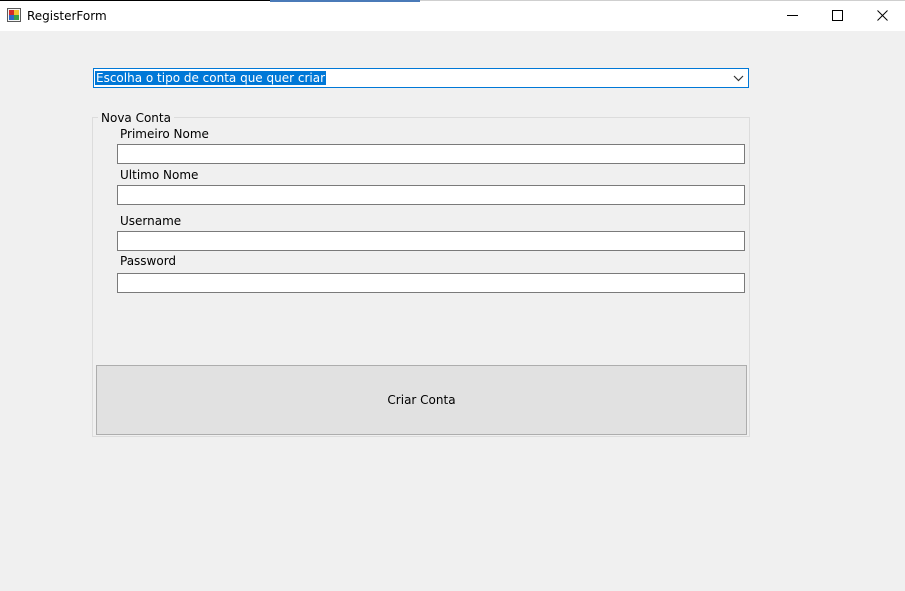 The height and width of the screenshot is (591, 905). I want to click on minimize-button, so click(792, 15).